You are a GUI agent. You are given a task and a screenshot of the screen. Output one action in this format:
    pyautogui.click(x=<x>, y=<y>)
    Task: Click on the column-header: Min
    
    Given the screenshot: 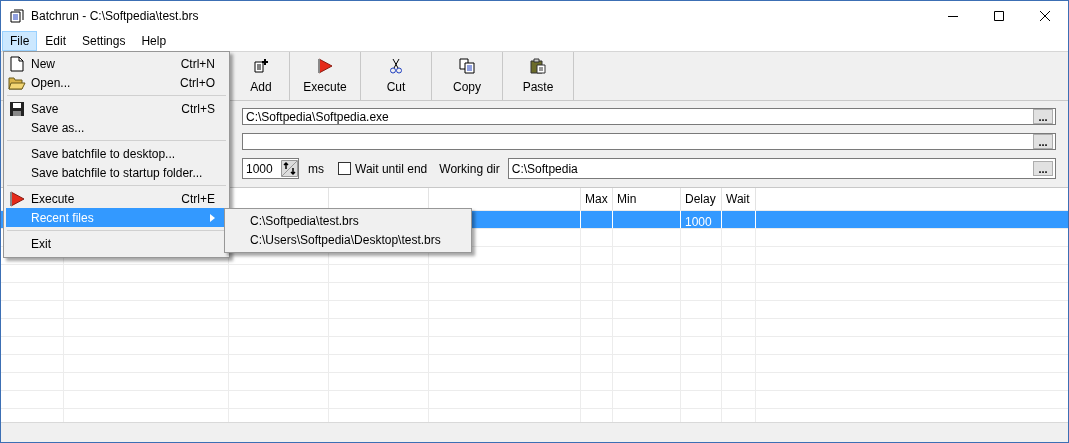 What is the action you would take?
    pyautogui.click(x=647, y=199)
    